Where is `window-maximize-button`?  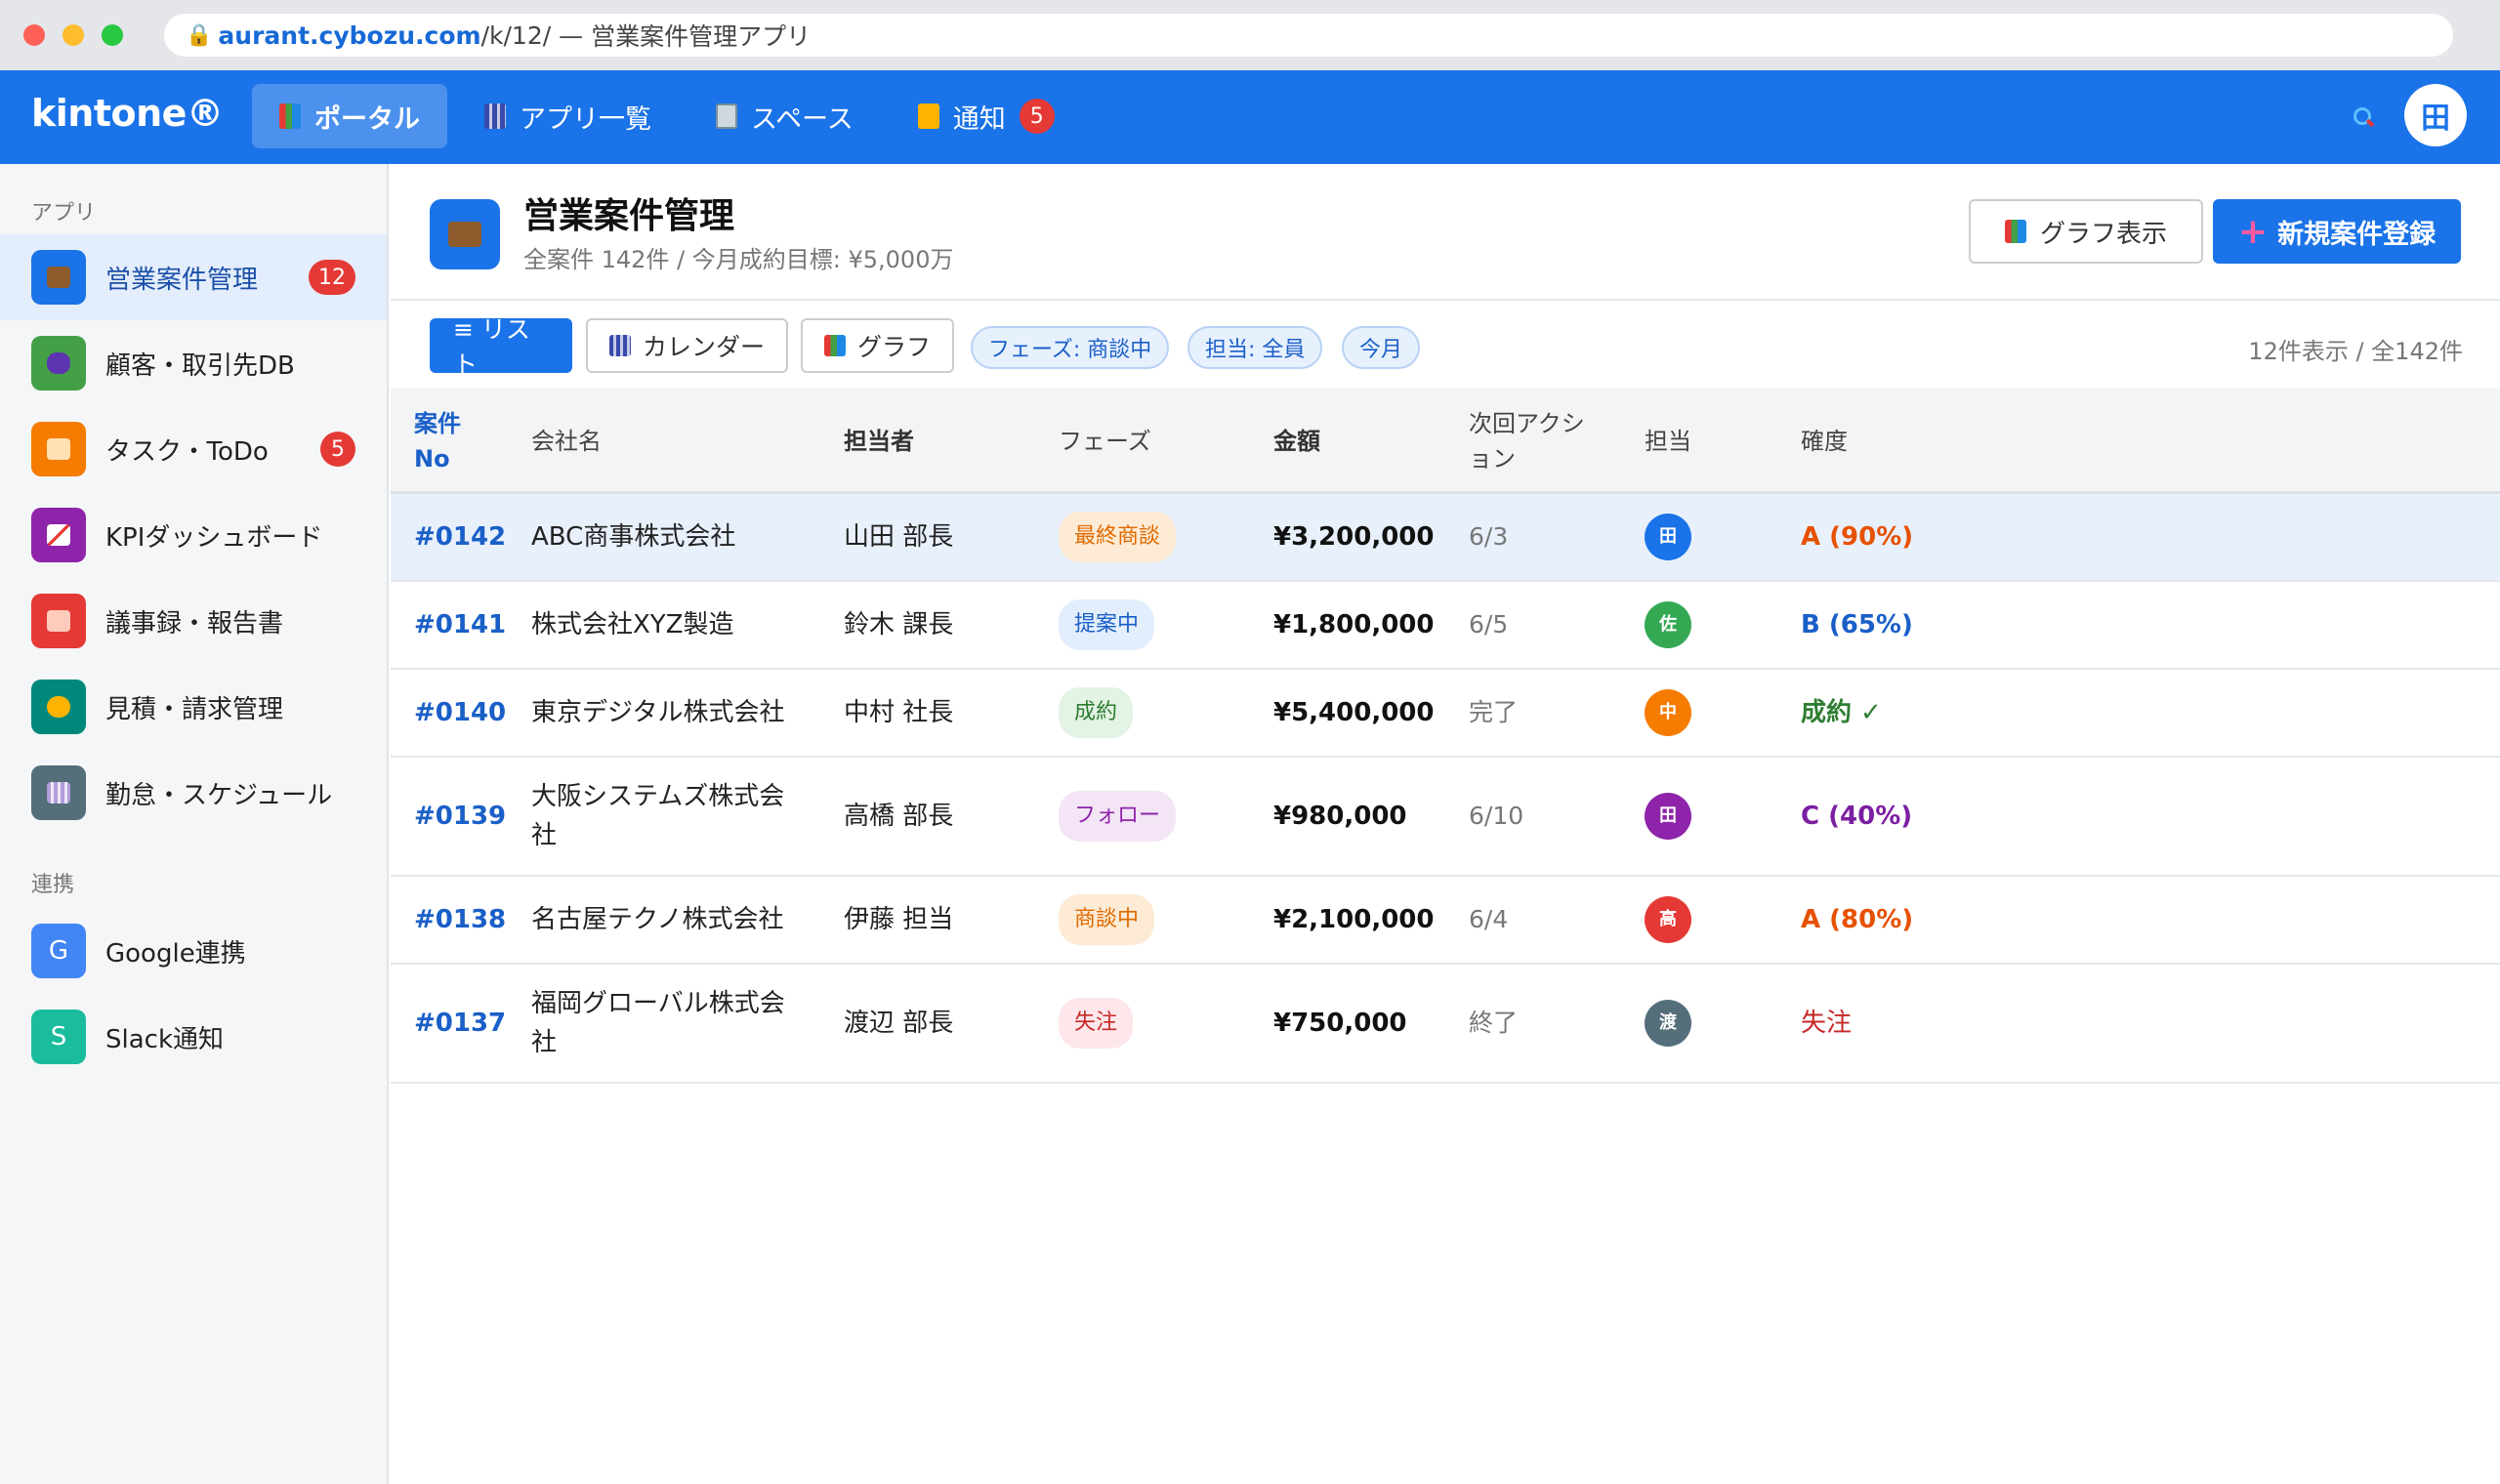 window-maximize-button is located at coordinates (112, 35).